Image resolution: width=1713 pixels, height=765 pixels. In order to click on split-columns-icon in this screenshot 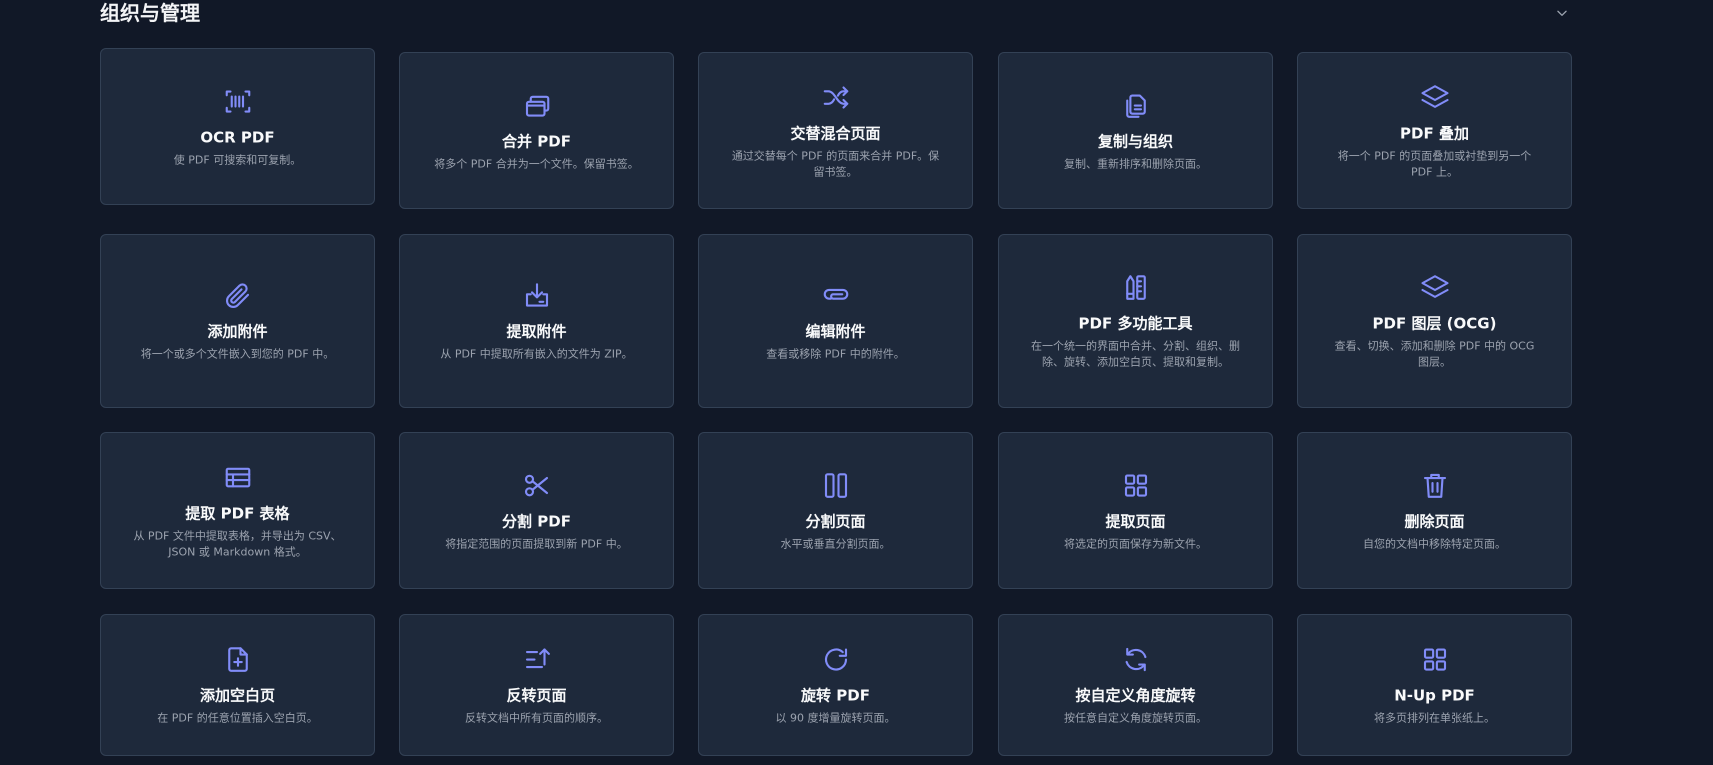, I will do `click(836, 485)`.